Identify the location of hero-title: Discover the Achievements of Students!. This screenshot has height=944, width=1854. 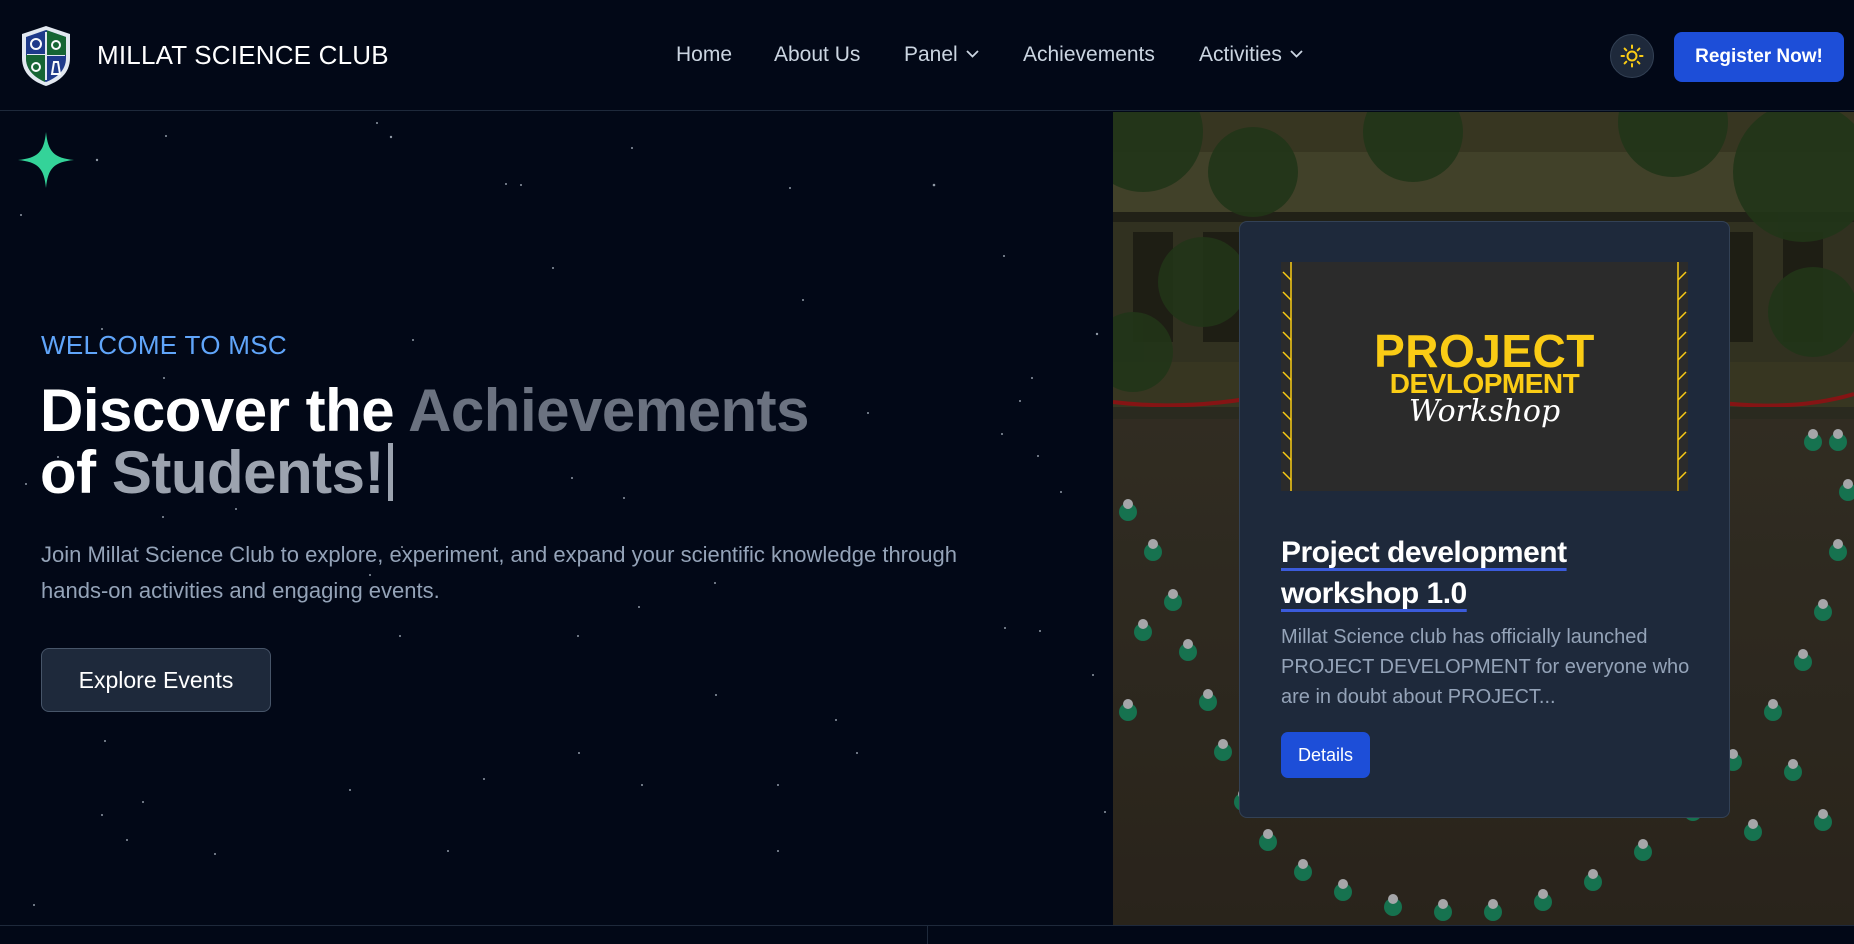
(424, 442).